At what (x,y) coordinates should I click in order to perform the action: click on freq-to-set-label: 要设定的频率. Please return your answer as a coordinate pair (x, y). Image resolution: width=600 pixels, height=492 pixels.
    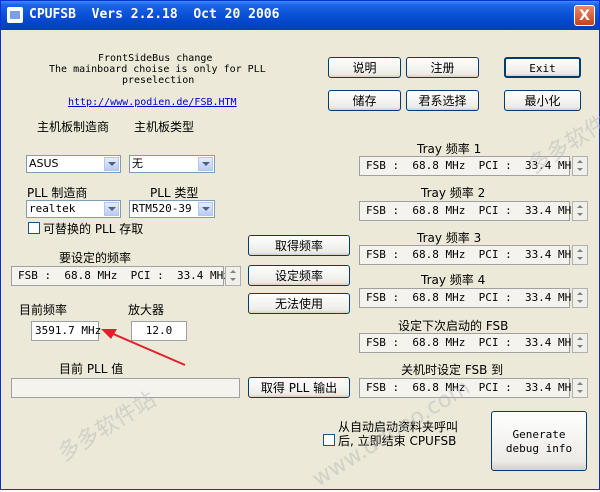
    Looking at the image, I should click on (95, 258).